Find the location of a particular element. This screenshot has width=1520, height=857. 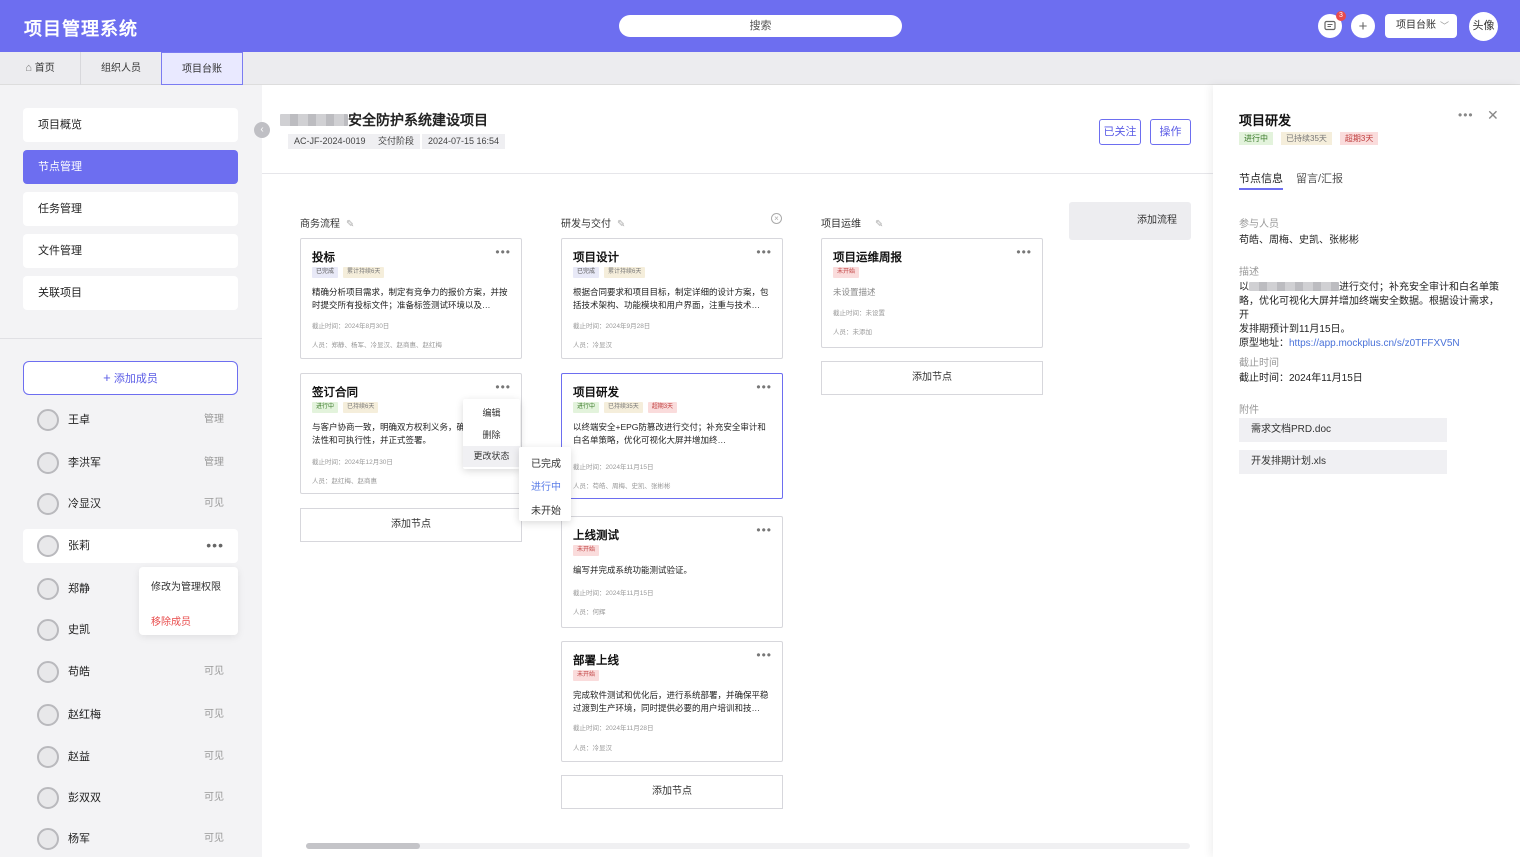

change-status-option: 更改状态 is located at coordinates (491, 456).